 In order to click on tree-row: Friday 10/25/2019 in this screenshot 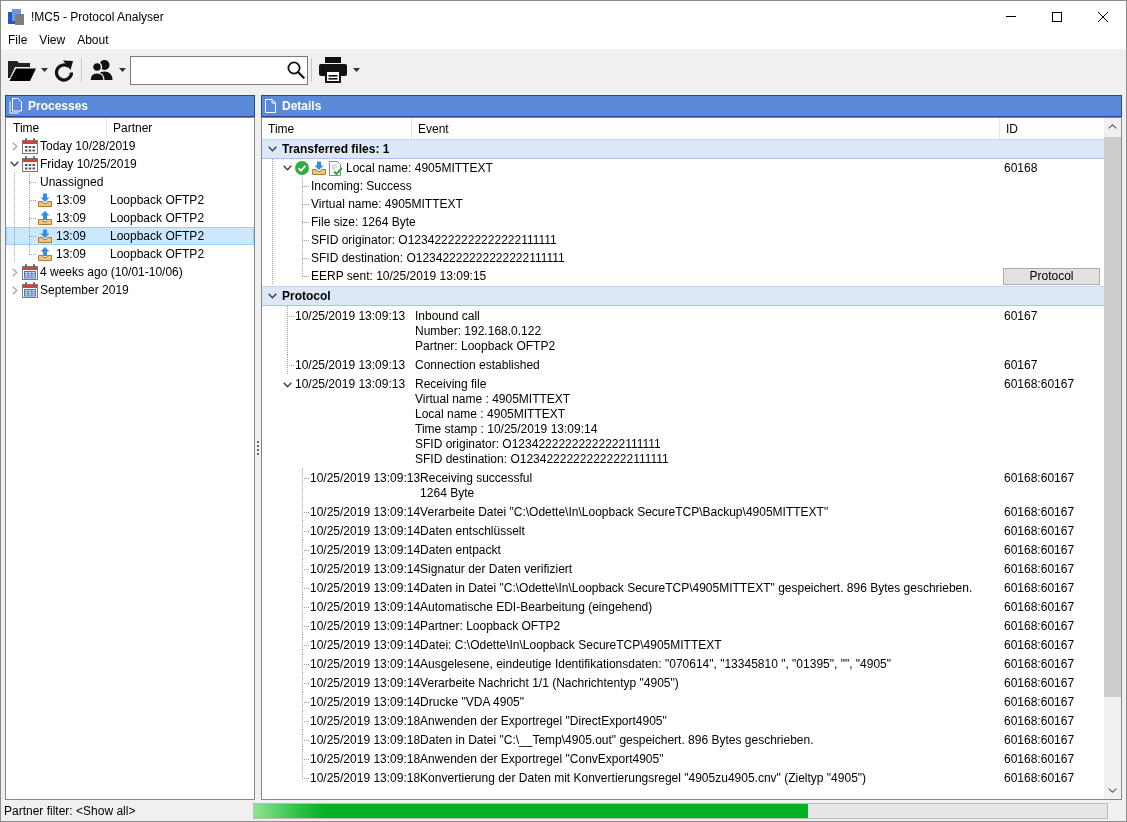, I will do `click(130, 164)`.